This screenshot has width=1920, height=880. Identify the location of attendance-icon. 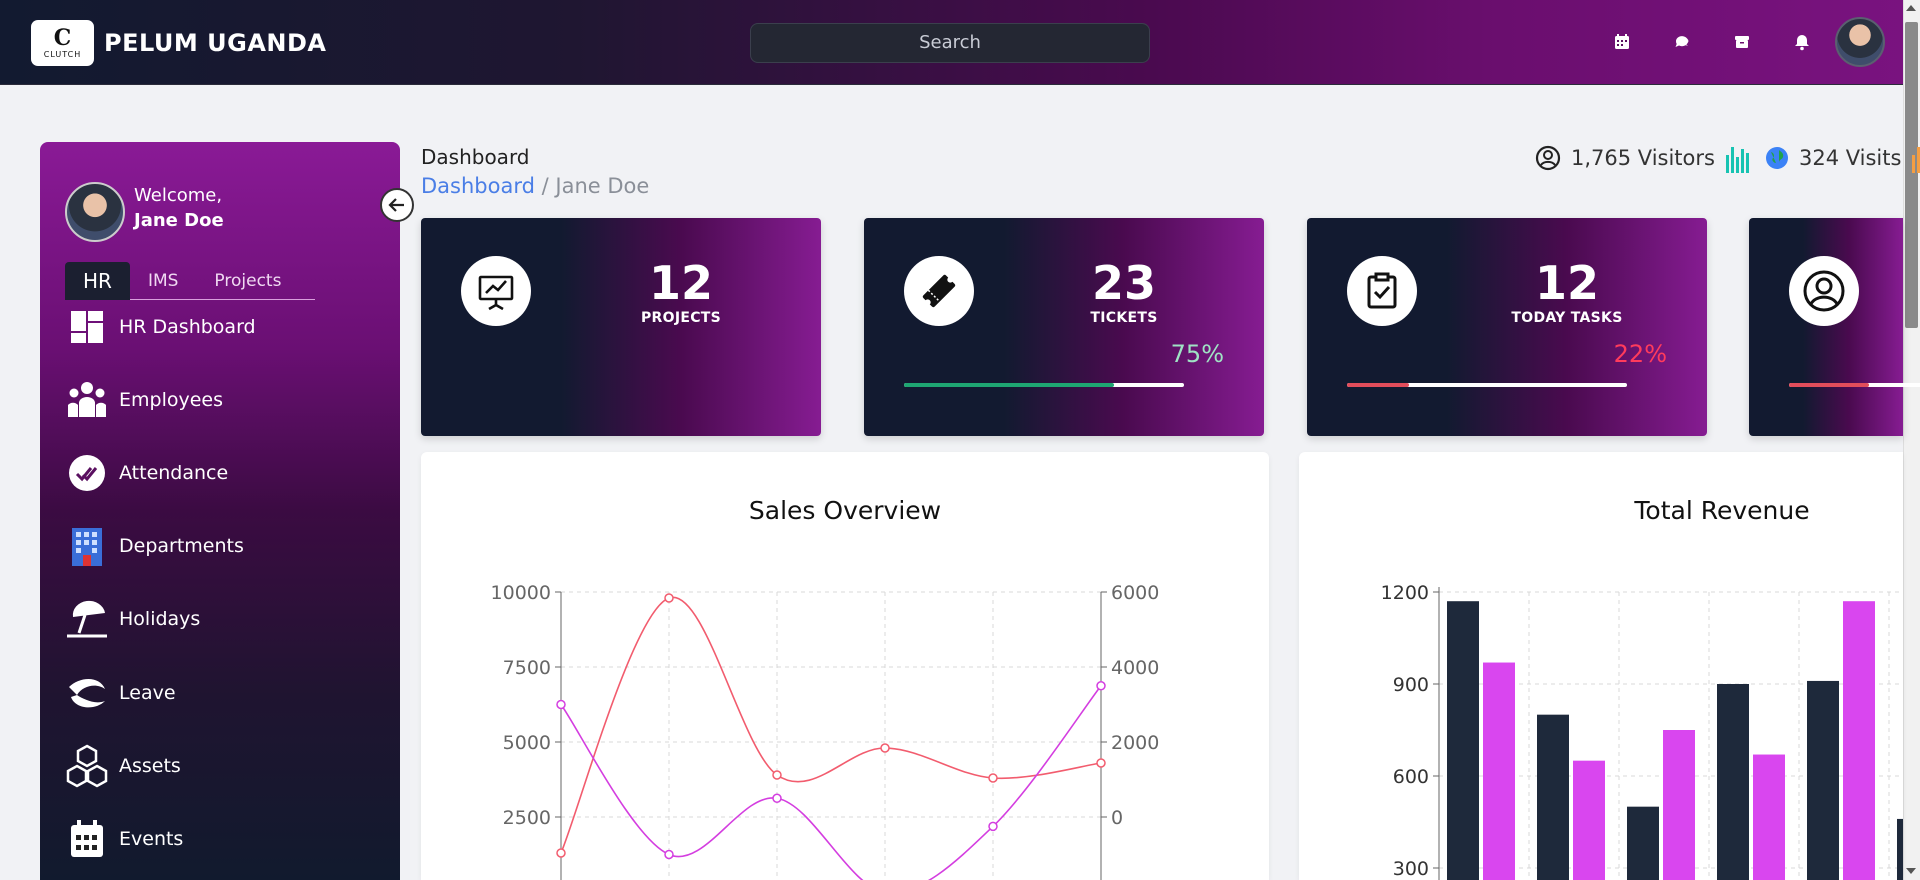
(87, 473).